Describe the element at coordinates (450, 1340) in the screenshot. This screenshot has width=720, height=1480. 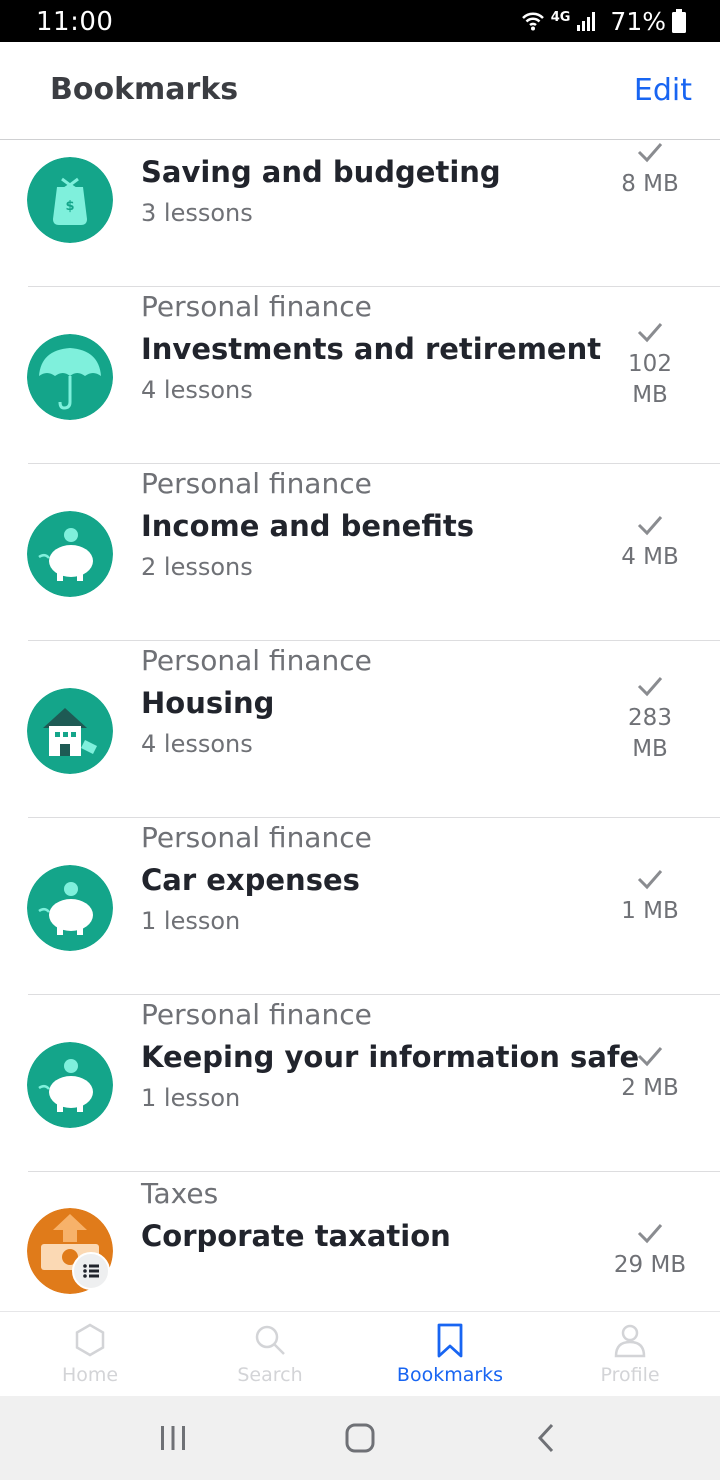
I see `bookmark-icon` at that location.